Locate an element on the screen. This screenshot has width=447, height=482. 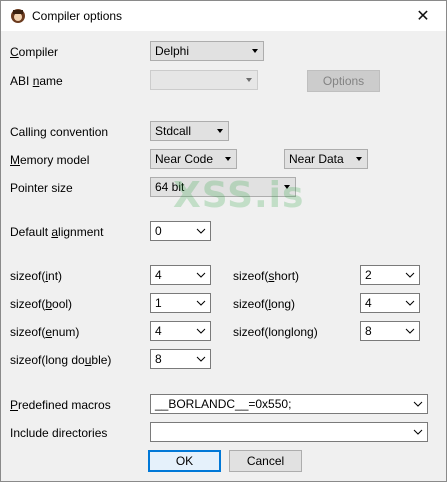
compiler-value: Delphi is located at coordinates (172, 51).